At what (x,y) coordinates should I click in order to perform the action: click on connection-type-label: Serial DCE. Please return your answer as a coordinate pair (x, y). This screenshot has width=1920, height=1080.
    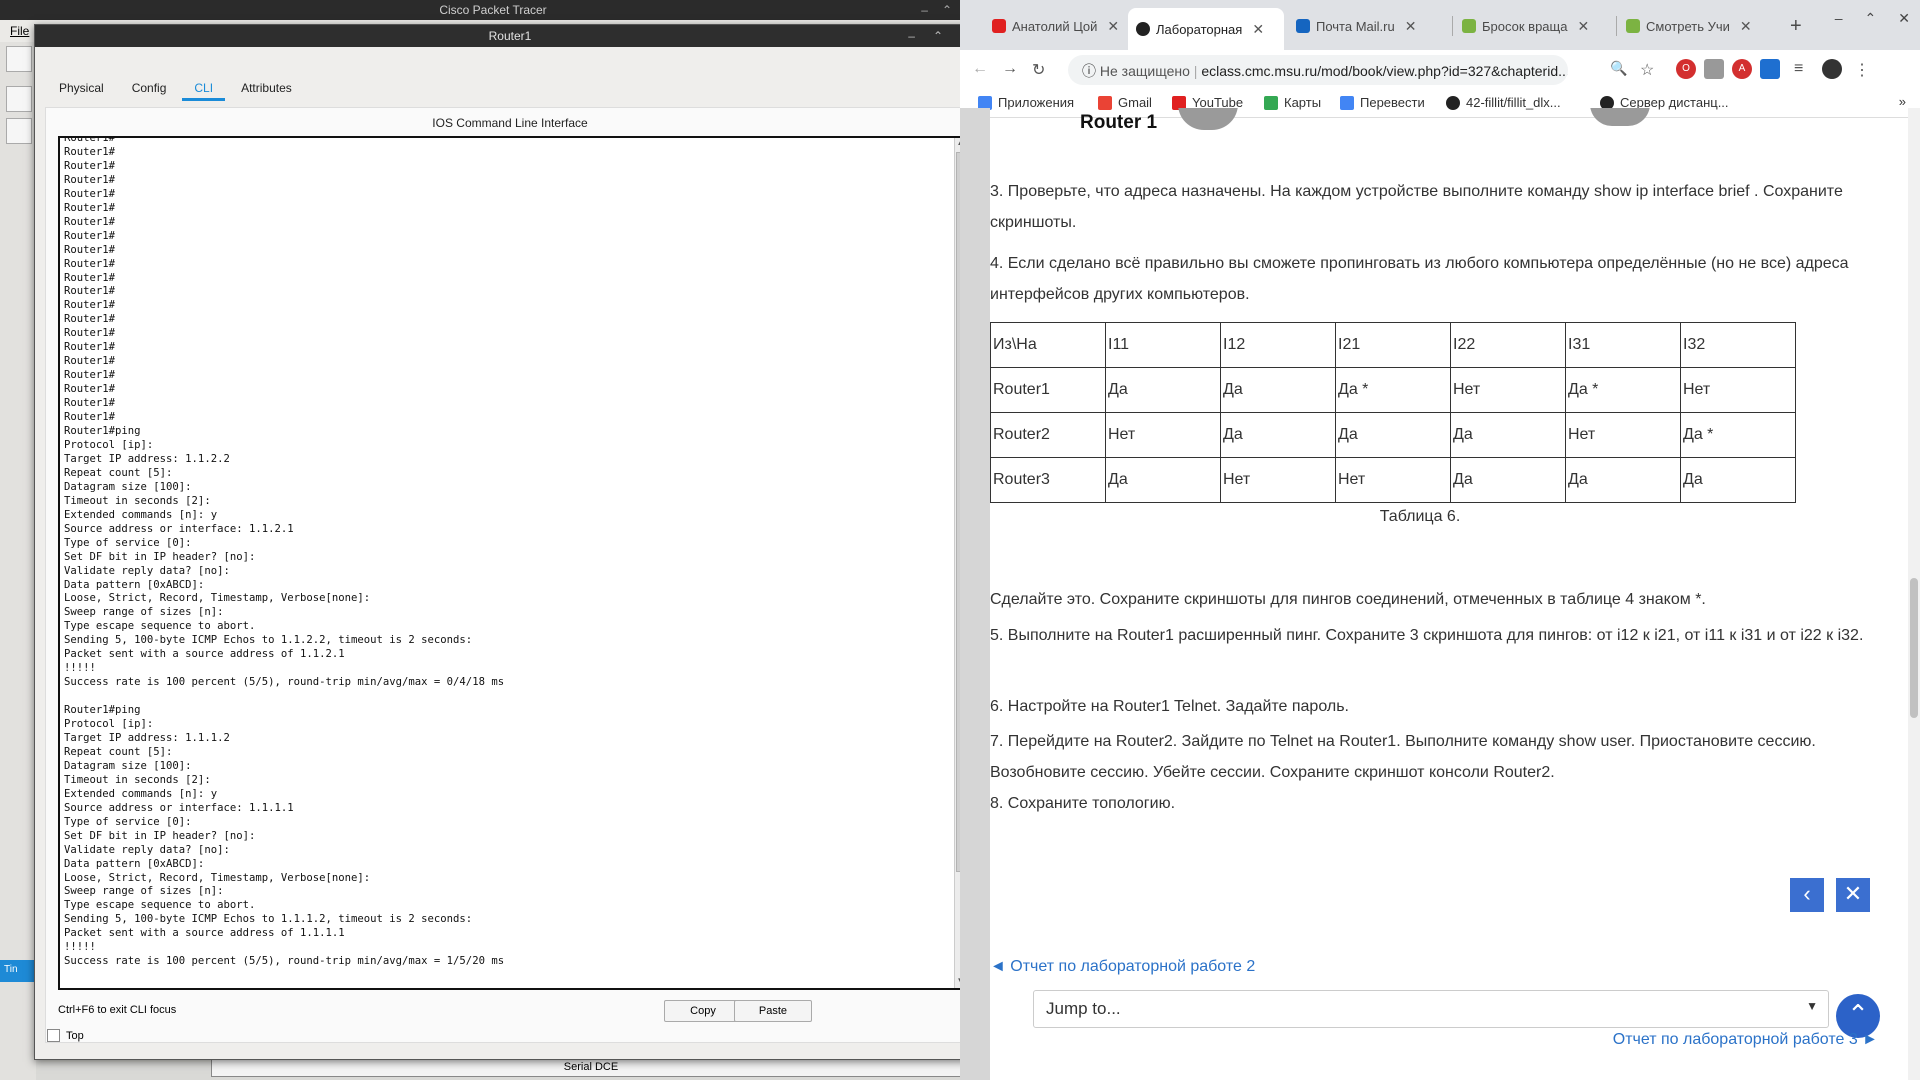
    Looking at the image, I should click on (591, 1067).